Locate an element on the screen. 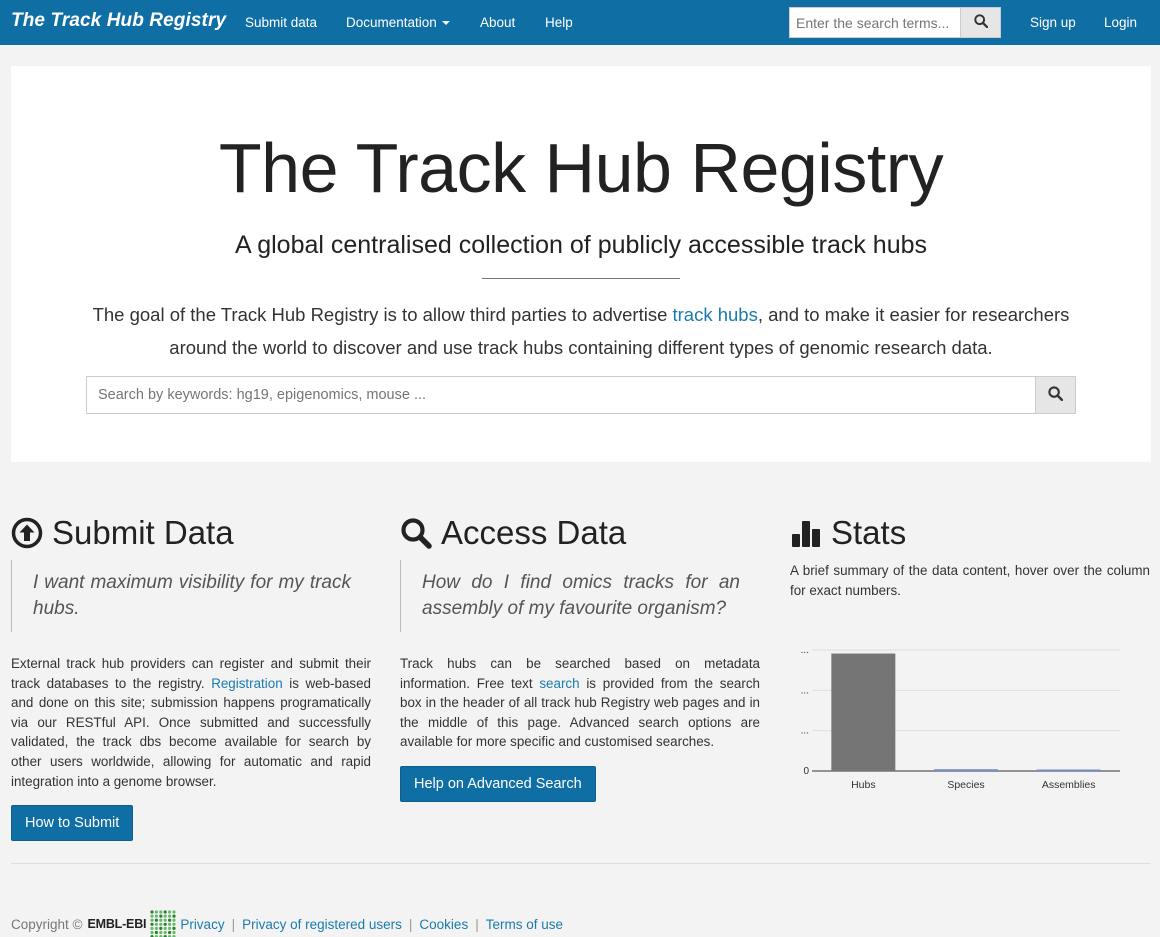  submit-data-heading: Submit Data is located at coordinates (191, 533).